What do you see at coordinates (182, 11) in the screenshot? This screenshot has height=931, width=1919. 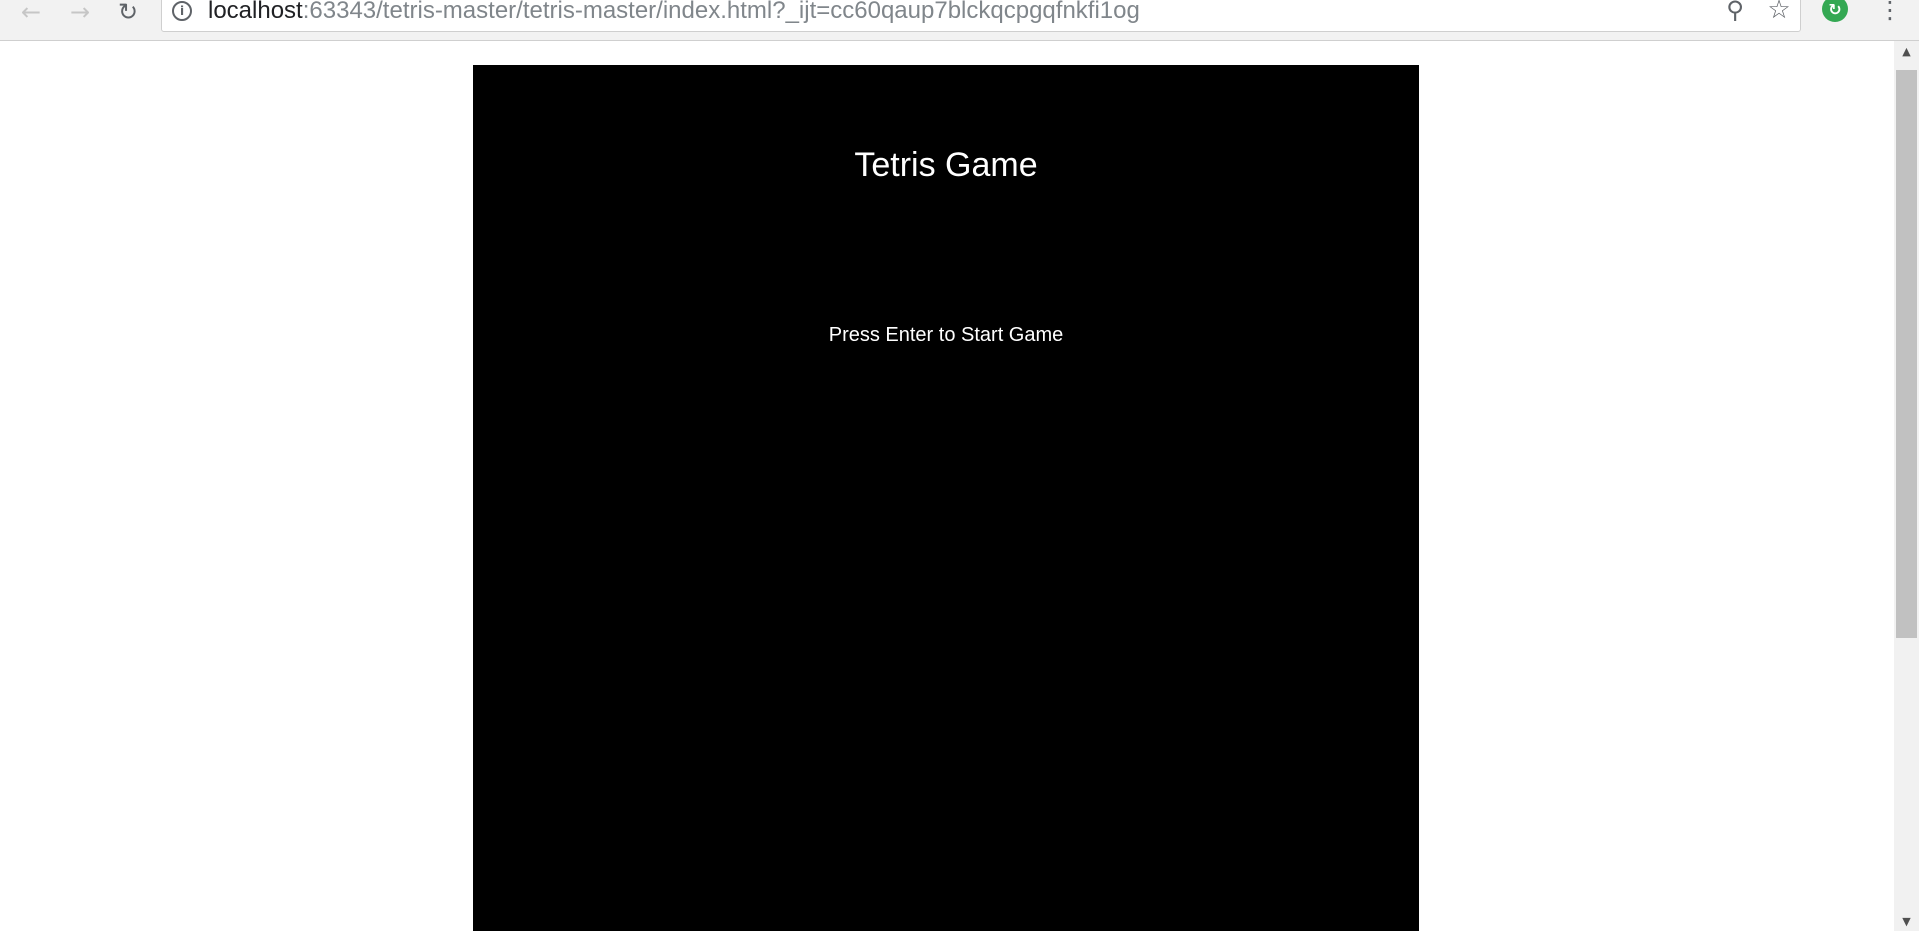 I see `site-info-icon: i` at bounding box center [182, 11].